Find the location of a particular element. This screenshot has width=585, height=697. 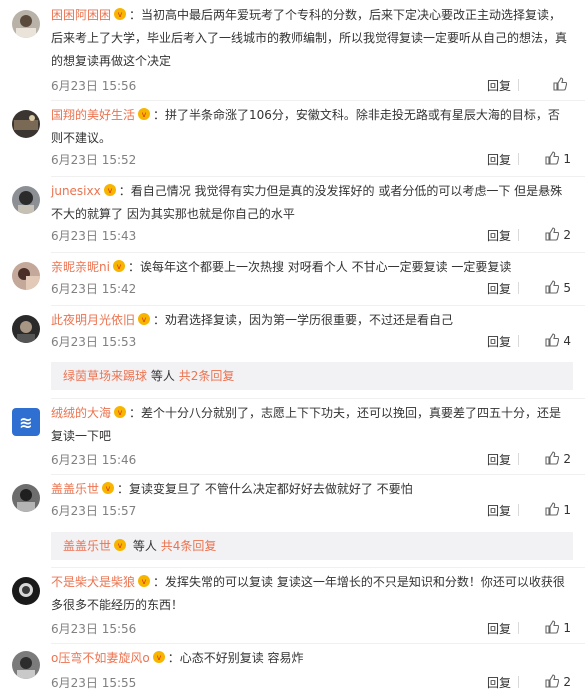

sub-reply-username: 盖盖乐世 is located at coordinates (87, 546).